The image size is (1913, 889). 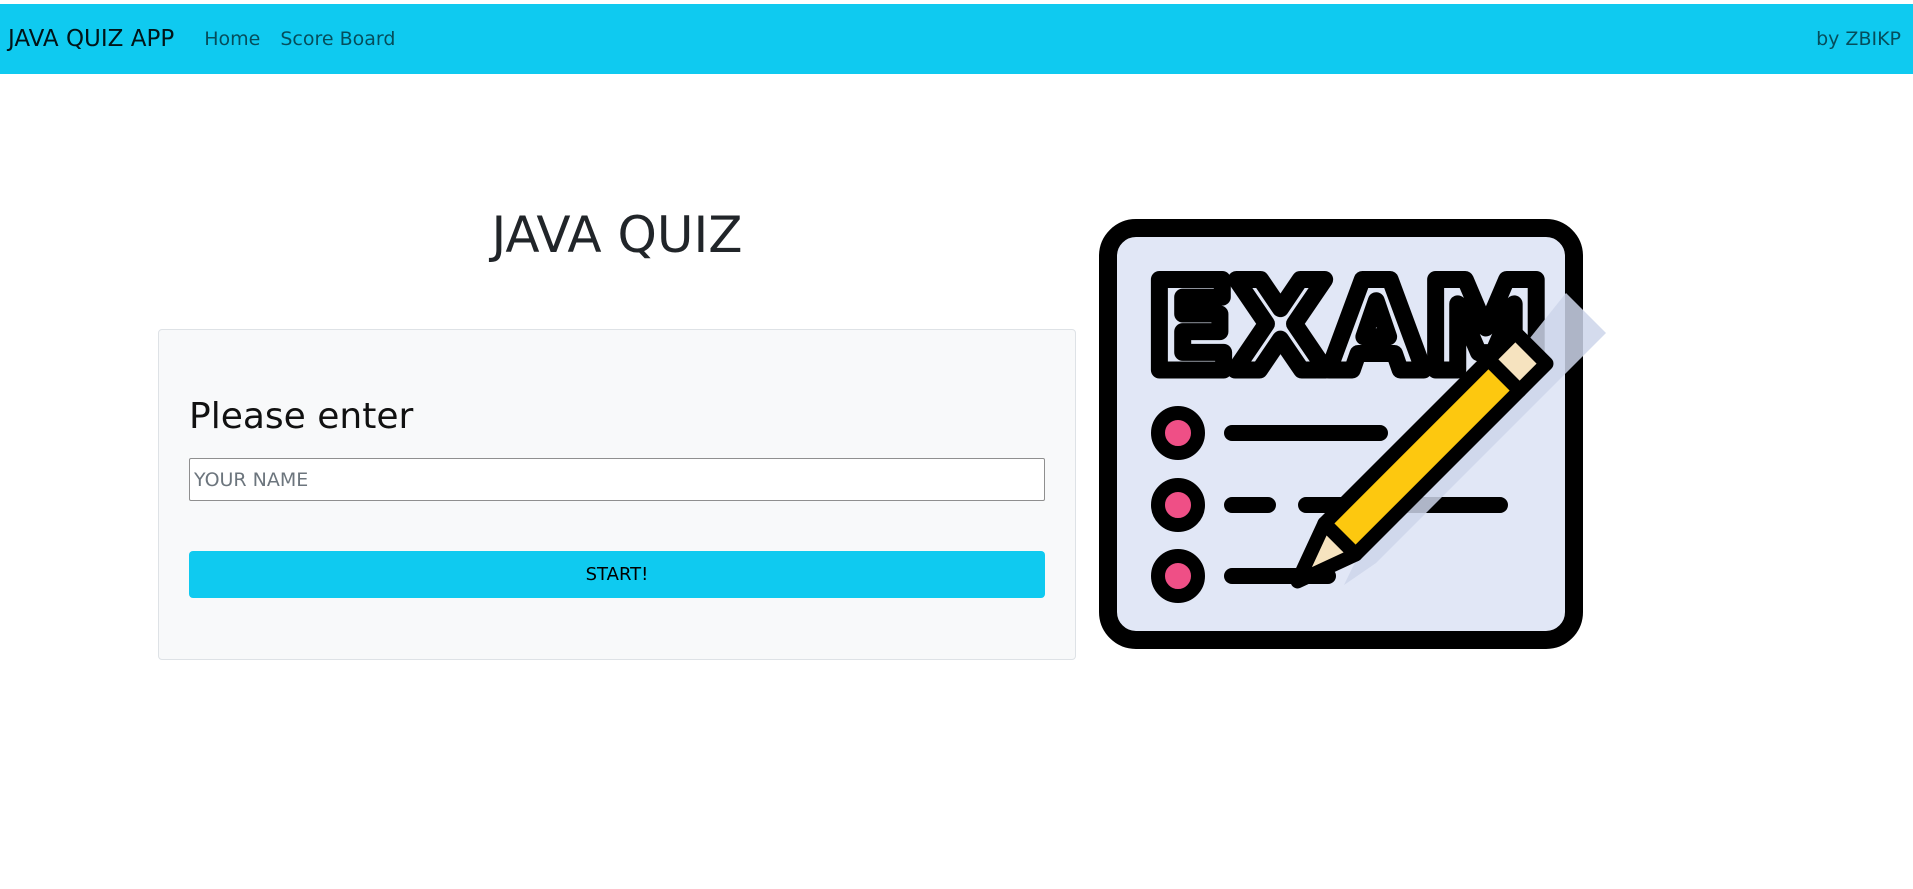 I want to click on author-credit: by ZBIKP, so click(x=1858, y=39).